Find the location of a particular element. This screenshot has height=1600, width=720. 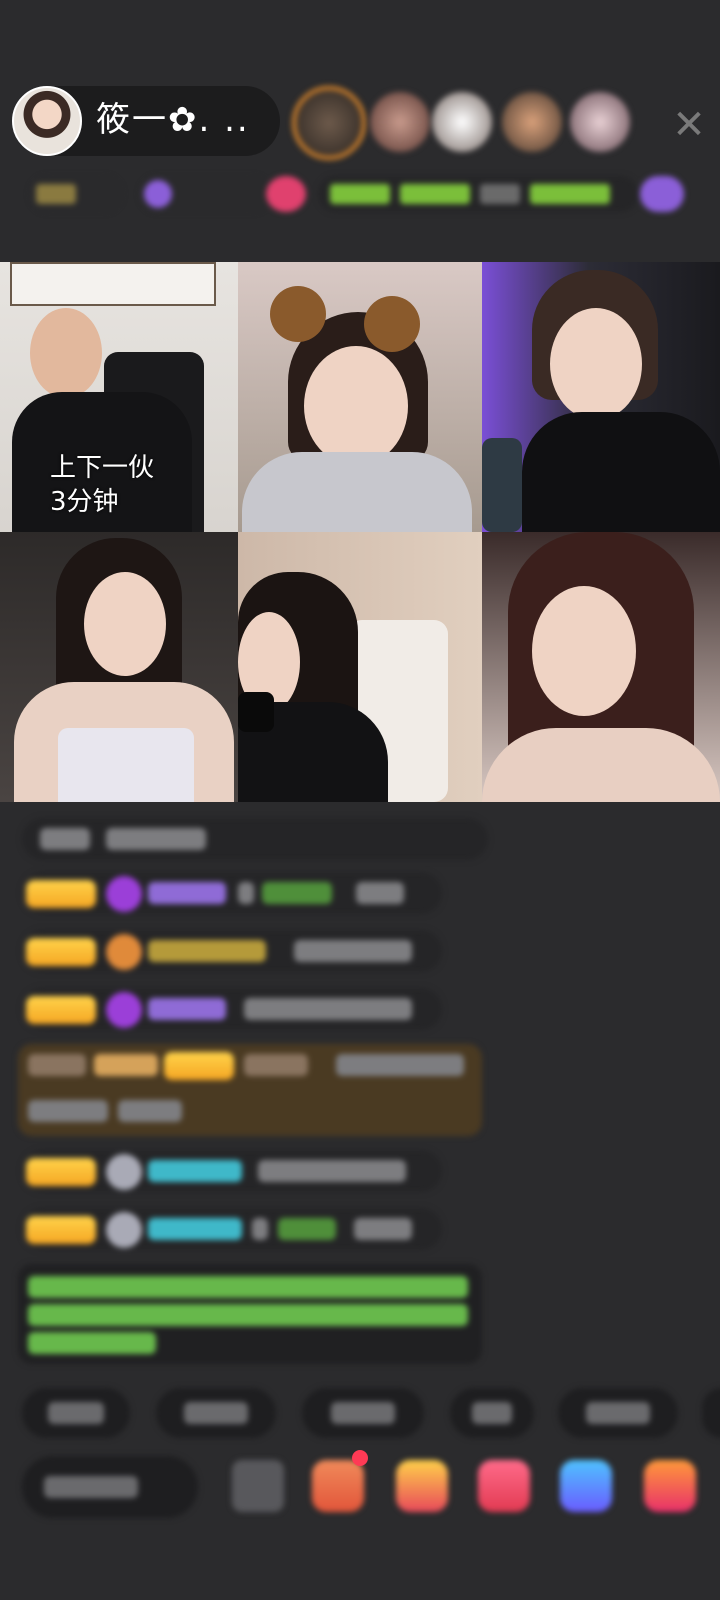

fans-badge is located at coordinates (205, 194).